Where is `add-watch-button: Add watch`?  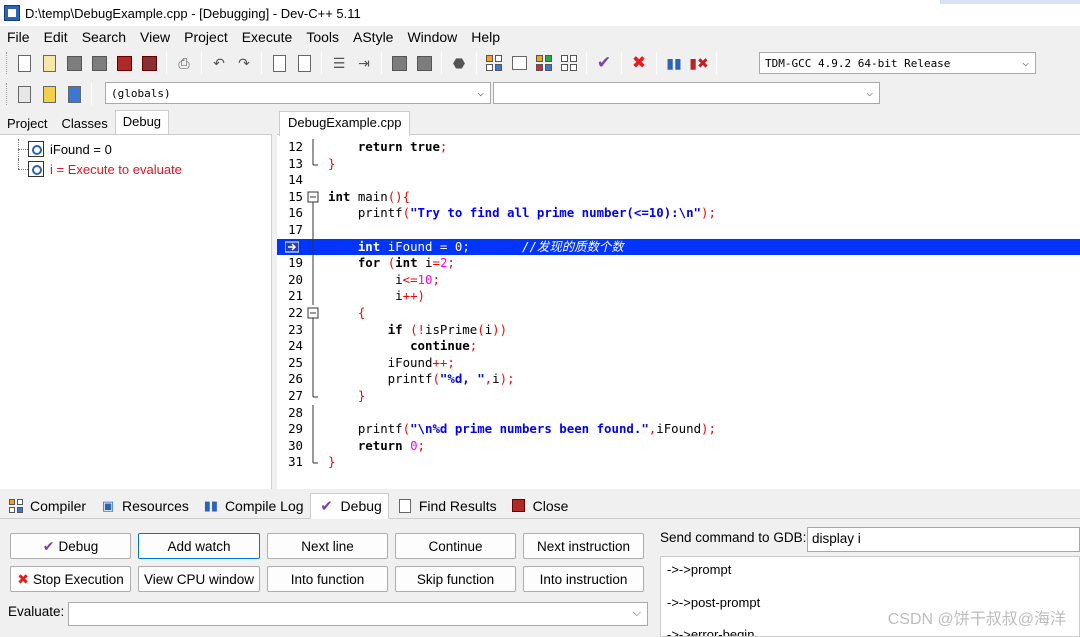
add-watch-button: Add watch is located at coordinates (199, 546).